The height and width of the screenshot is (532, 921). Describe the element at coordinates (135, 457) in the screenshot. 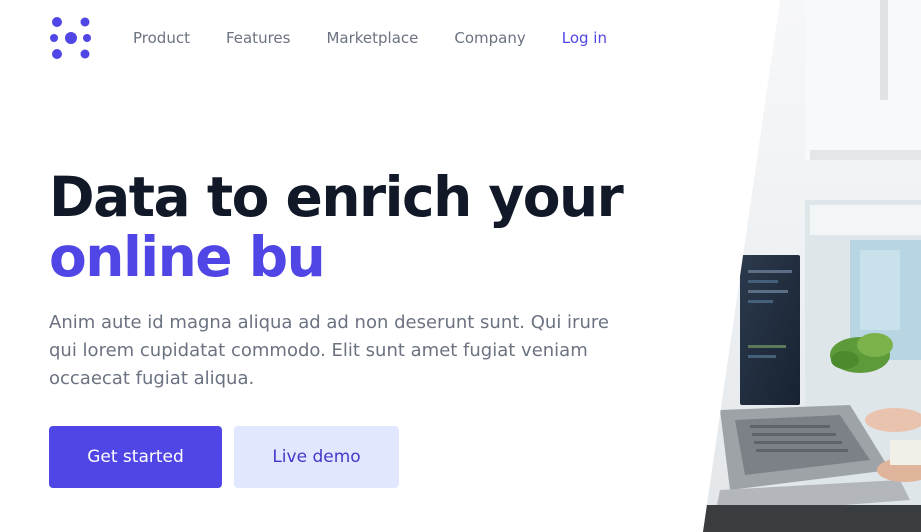

I see `get-started-button: Get started` at that location.